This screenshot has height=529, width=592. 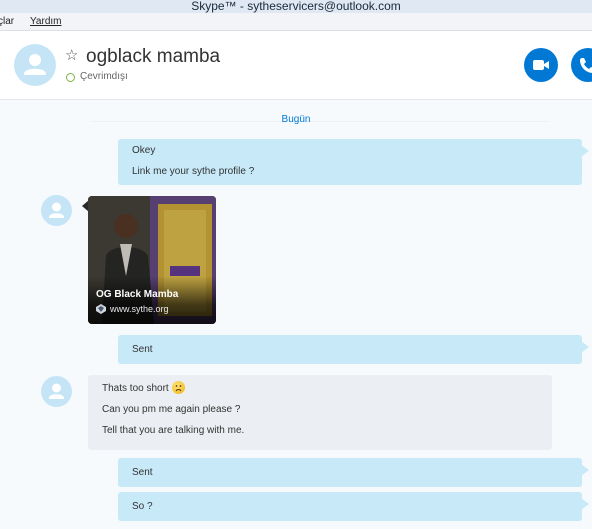 What do you see at coordinates (152, 260) in the screenshot?
I see `link-preview-card: OG Black Mamba www.sythe.org` at bounding box center [152, 260].